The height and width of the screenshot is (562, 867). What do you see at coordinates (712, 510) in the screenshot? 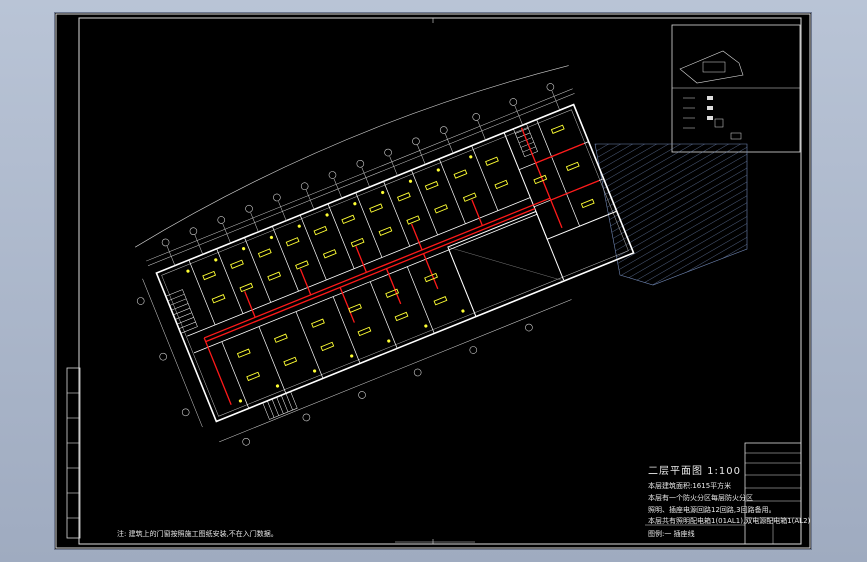
I see `drawing-note-3: 照明、插座电源回路12回路,3回路备用。` at bounding box center [712, 510].